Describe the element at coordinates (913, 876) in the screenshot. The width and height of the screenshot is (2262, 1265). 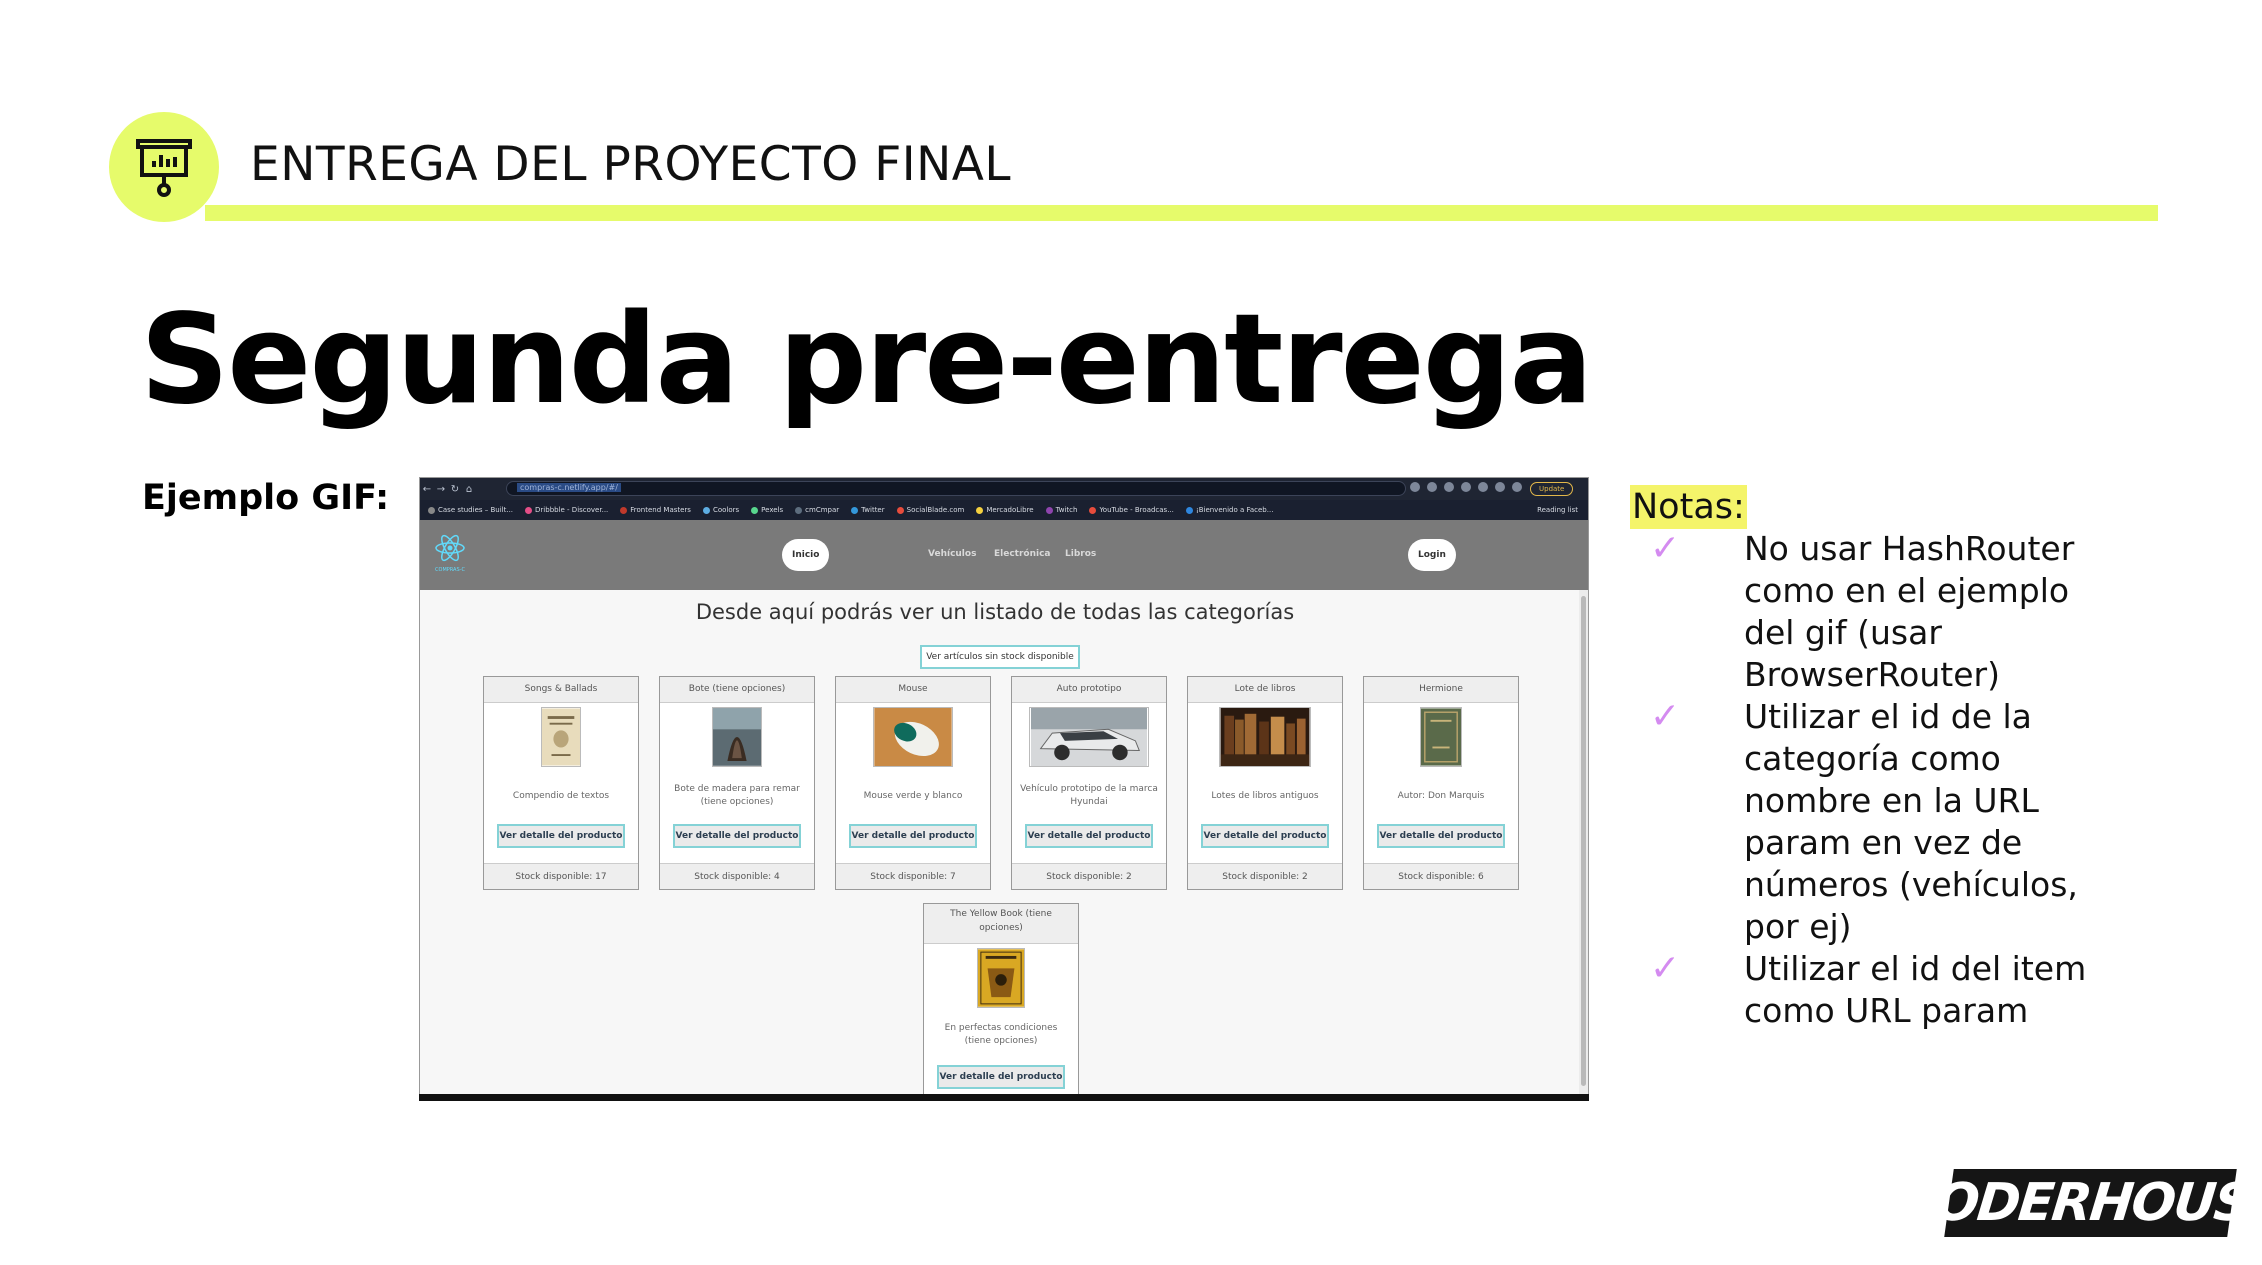
I see `stock-label: Stock disponible: 7` at that location.